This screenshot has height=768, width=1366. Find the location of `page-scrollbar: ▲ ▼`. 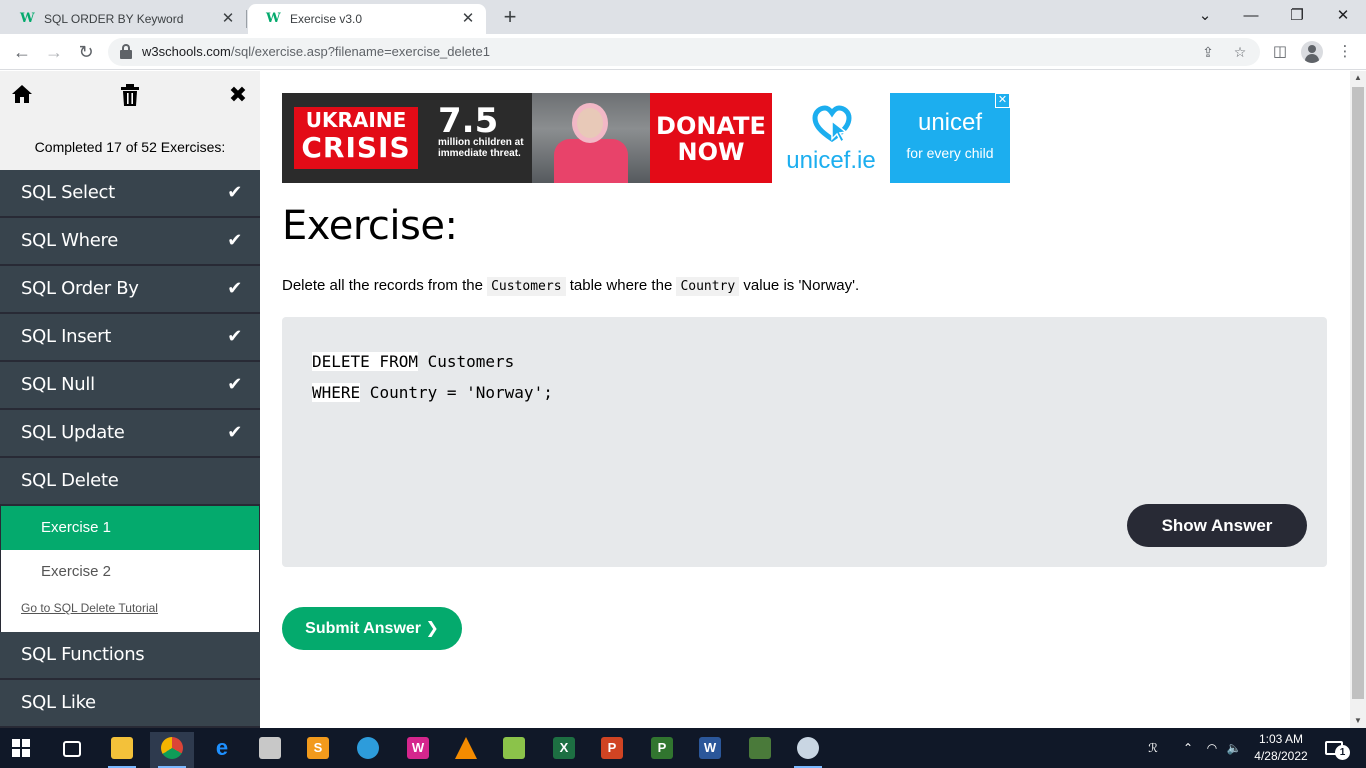

page-scrollbar: ▲ ▼ is located at coordinates (1358, 399).